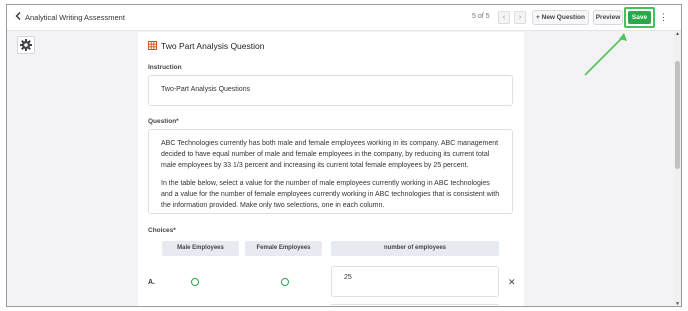 This screenshot has height=311, width=688. I want to click on scroll-up-icon: ▲, so click(677, 34).